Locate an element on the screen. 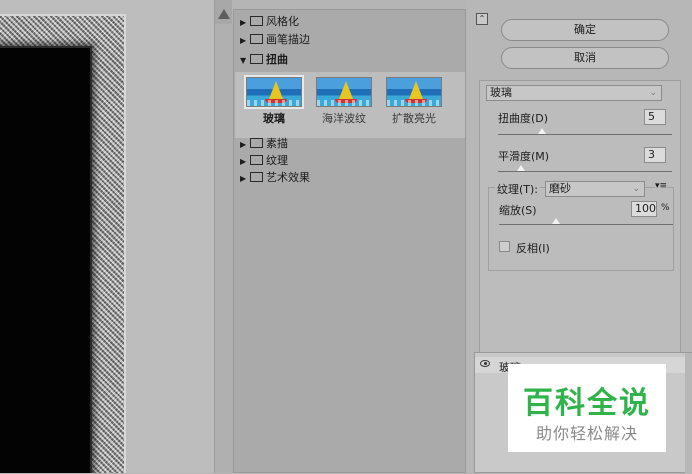 Image resolution: width=692 pixels, height=474 pixels. thumbnail-area: 玻璃 海洋波纹 扩散亮光 is located at coordinates (350, 105).